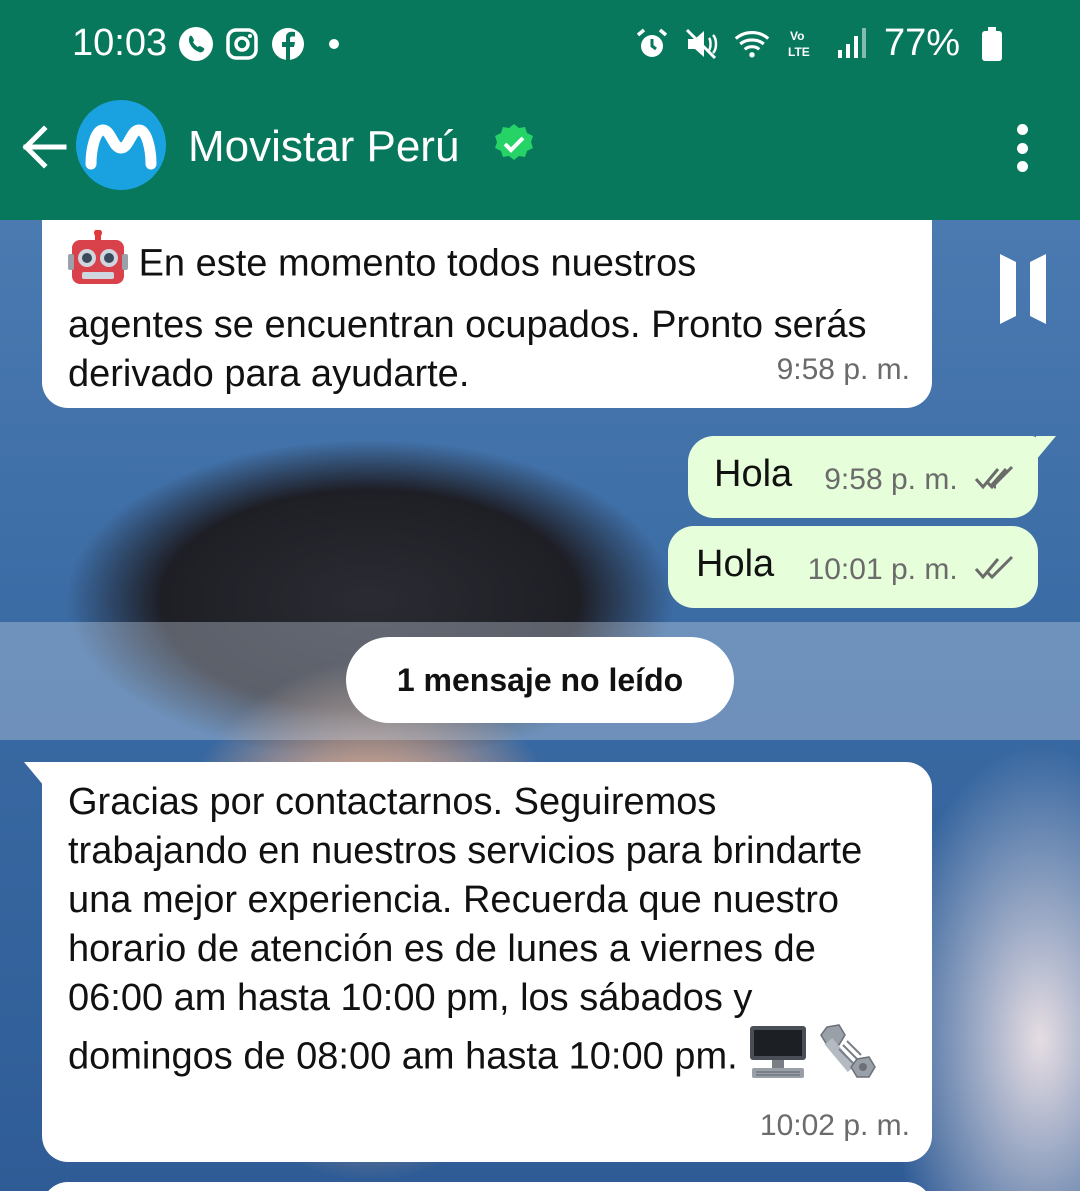 The image size is (1080, 1191). I want to click on phone-icon, so click(196, 44).